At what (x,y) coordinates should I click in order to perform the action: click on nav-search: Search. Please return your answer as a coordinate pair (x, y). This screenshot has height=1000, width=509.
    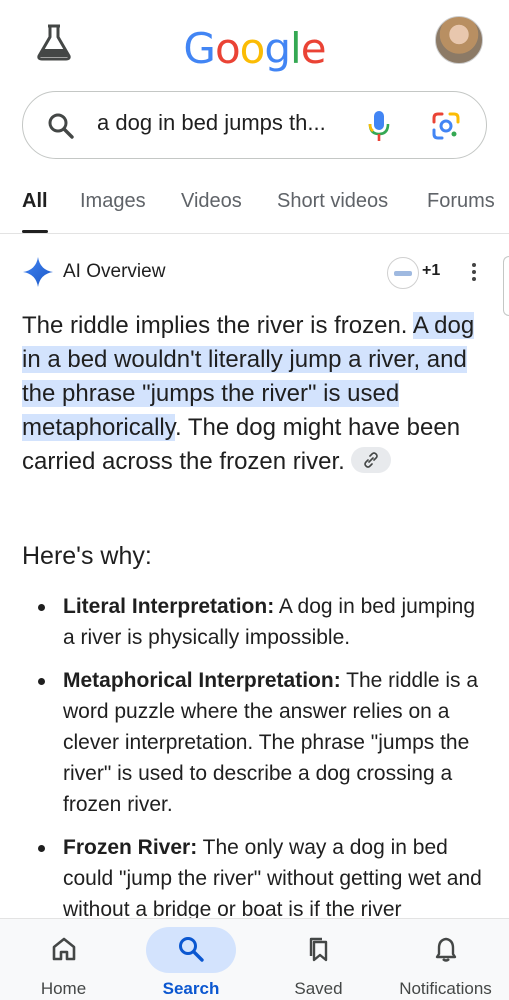
    Looking at the image, I should click on (191, 959).